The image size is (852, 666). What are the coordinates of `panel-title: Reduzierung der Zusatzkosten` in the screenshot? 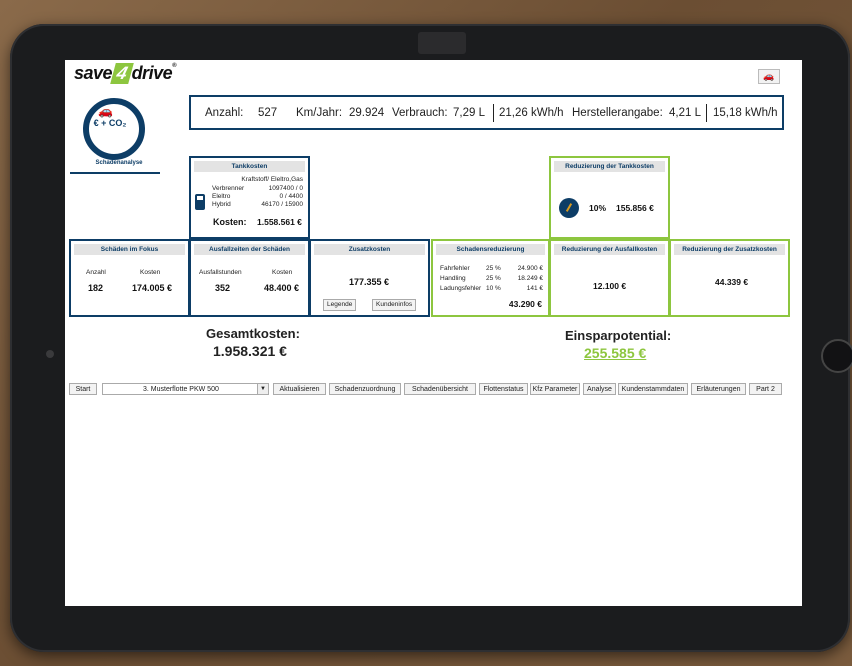 It's located at (729, 249).